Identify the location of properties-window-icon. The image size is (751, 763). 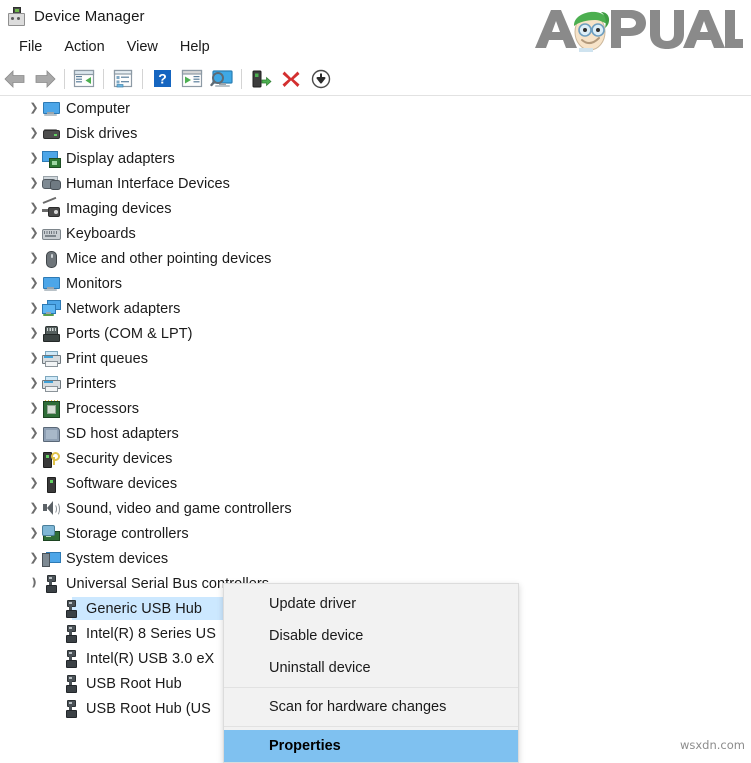
(122, 78).